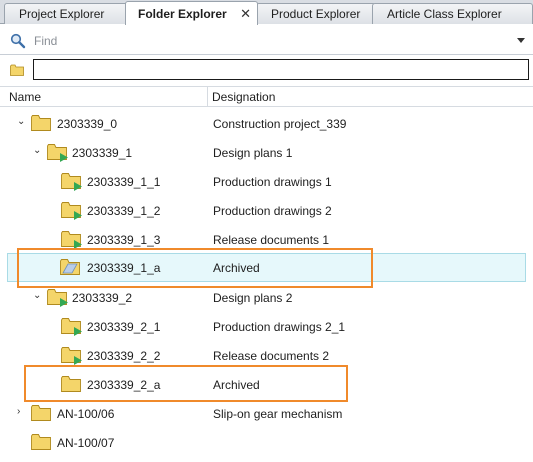 This screenshot has width=533, height=462. What do you see at coordinates (124, 356) in the screenshot?
I see `row-name: 2303339_2_2` at bounding box center [124, 356].